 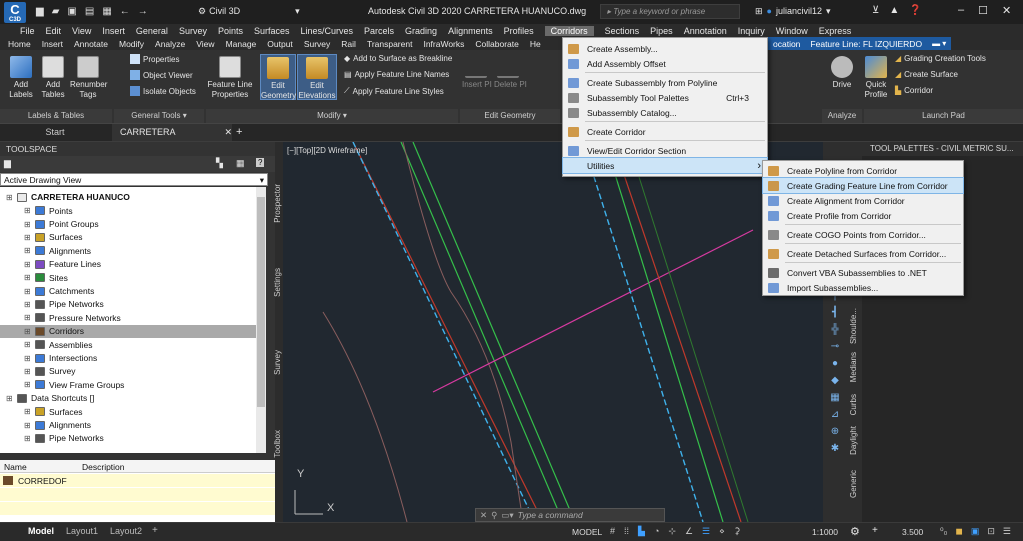 I want to click on redo-icon: →, so click(x=143, y=11).